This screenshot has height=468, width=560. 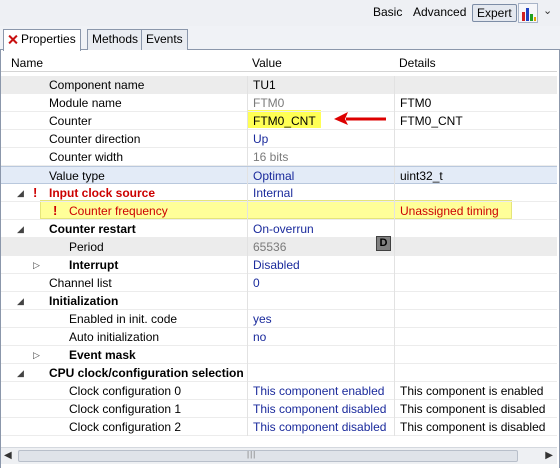 I want to click on tab-methods: Methods, so click(x=115, y=39).